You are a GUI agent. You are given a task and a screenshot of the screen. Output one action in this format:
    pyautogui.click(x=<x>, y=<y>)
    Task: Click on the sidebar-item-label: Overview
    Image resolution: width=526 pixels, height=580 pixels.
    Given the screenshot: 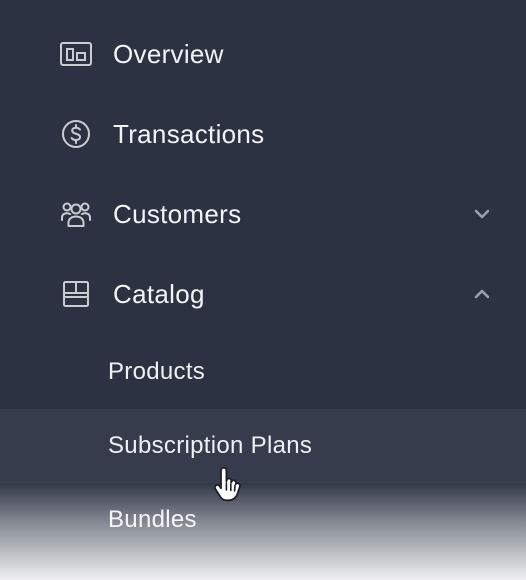 What is the action you would take?
    pyautogui.click(x=168, y=53)
    